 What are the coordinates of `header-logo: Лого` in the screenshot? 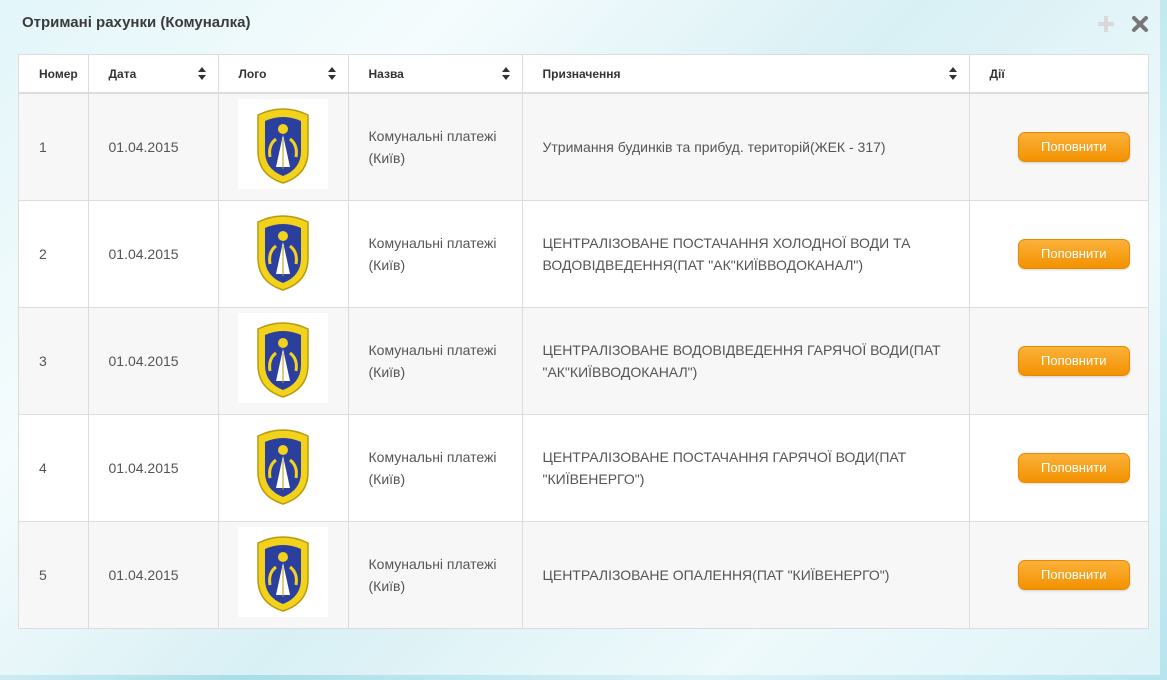 It's located at (283, 74).